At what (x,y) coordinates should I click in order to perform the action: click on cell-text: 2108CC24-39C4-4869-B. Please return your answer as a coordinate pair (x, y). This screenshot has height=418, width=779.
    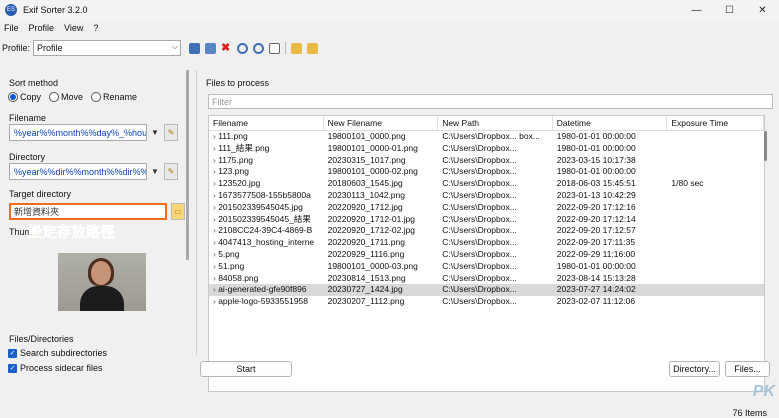
    Looking at the image, I should click on (265, 230).